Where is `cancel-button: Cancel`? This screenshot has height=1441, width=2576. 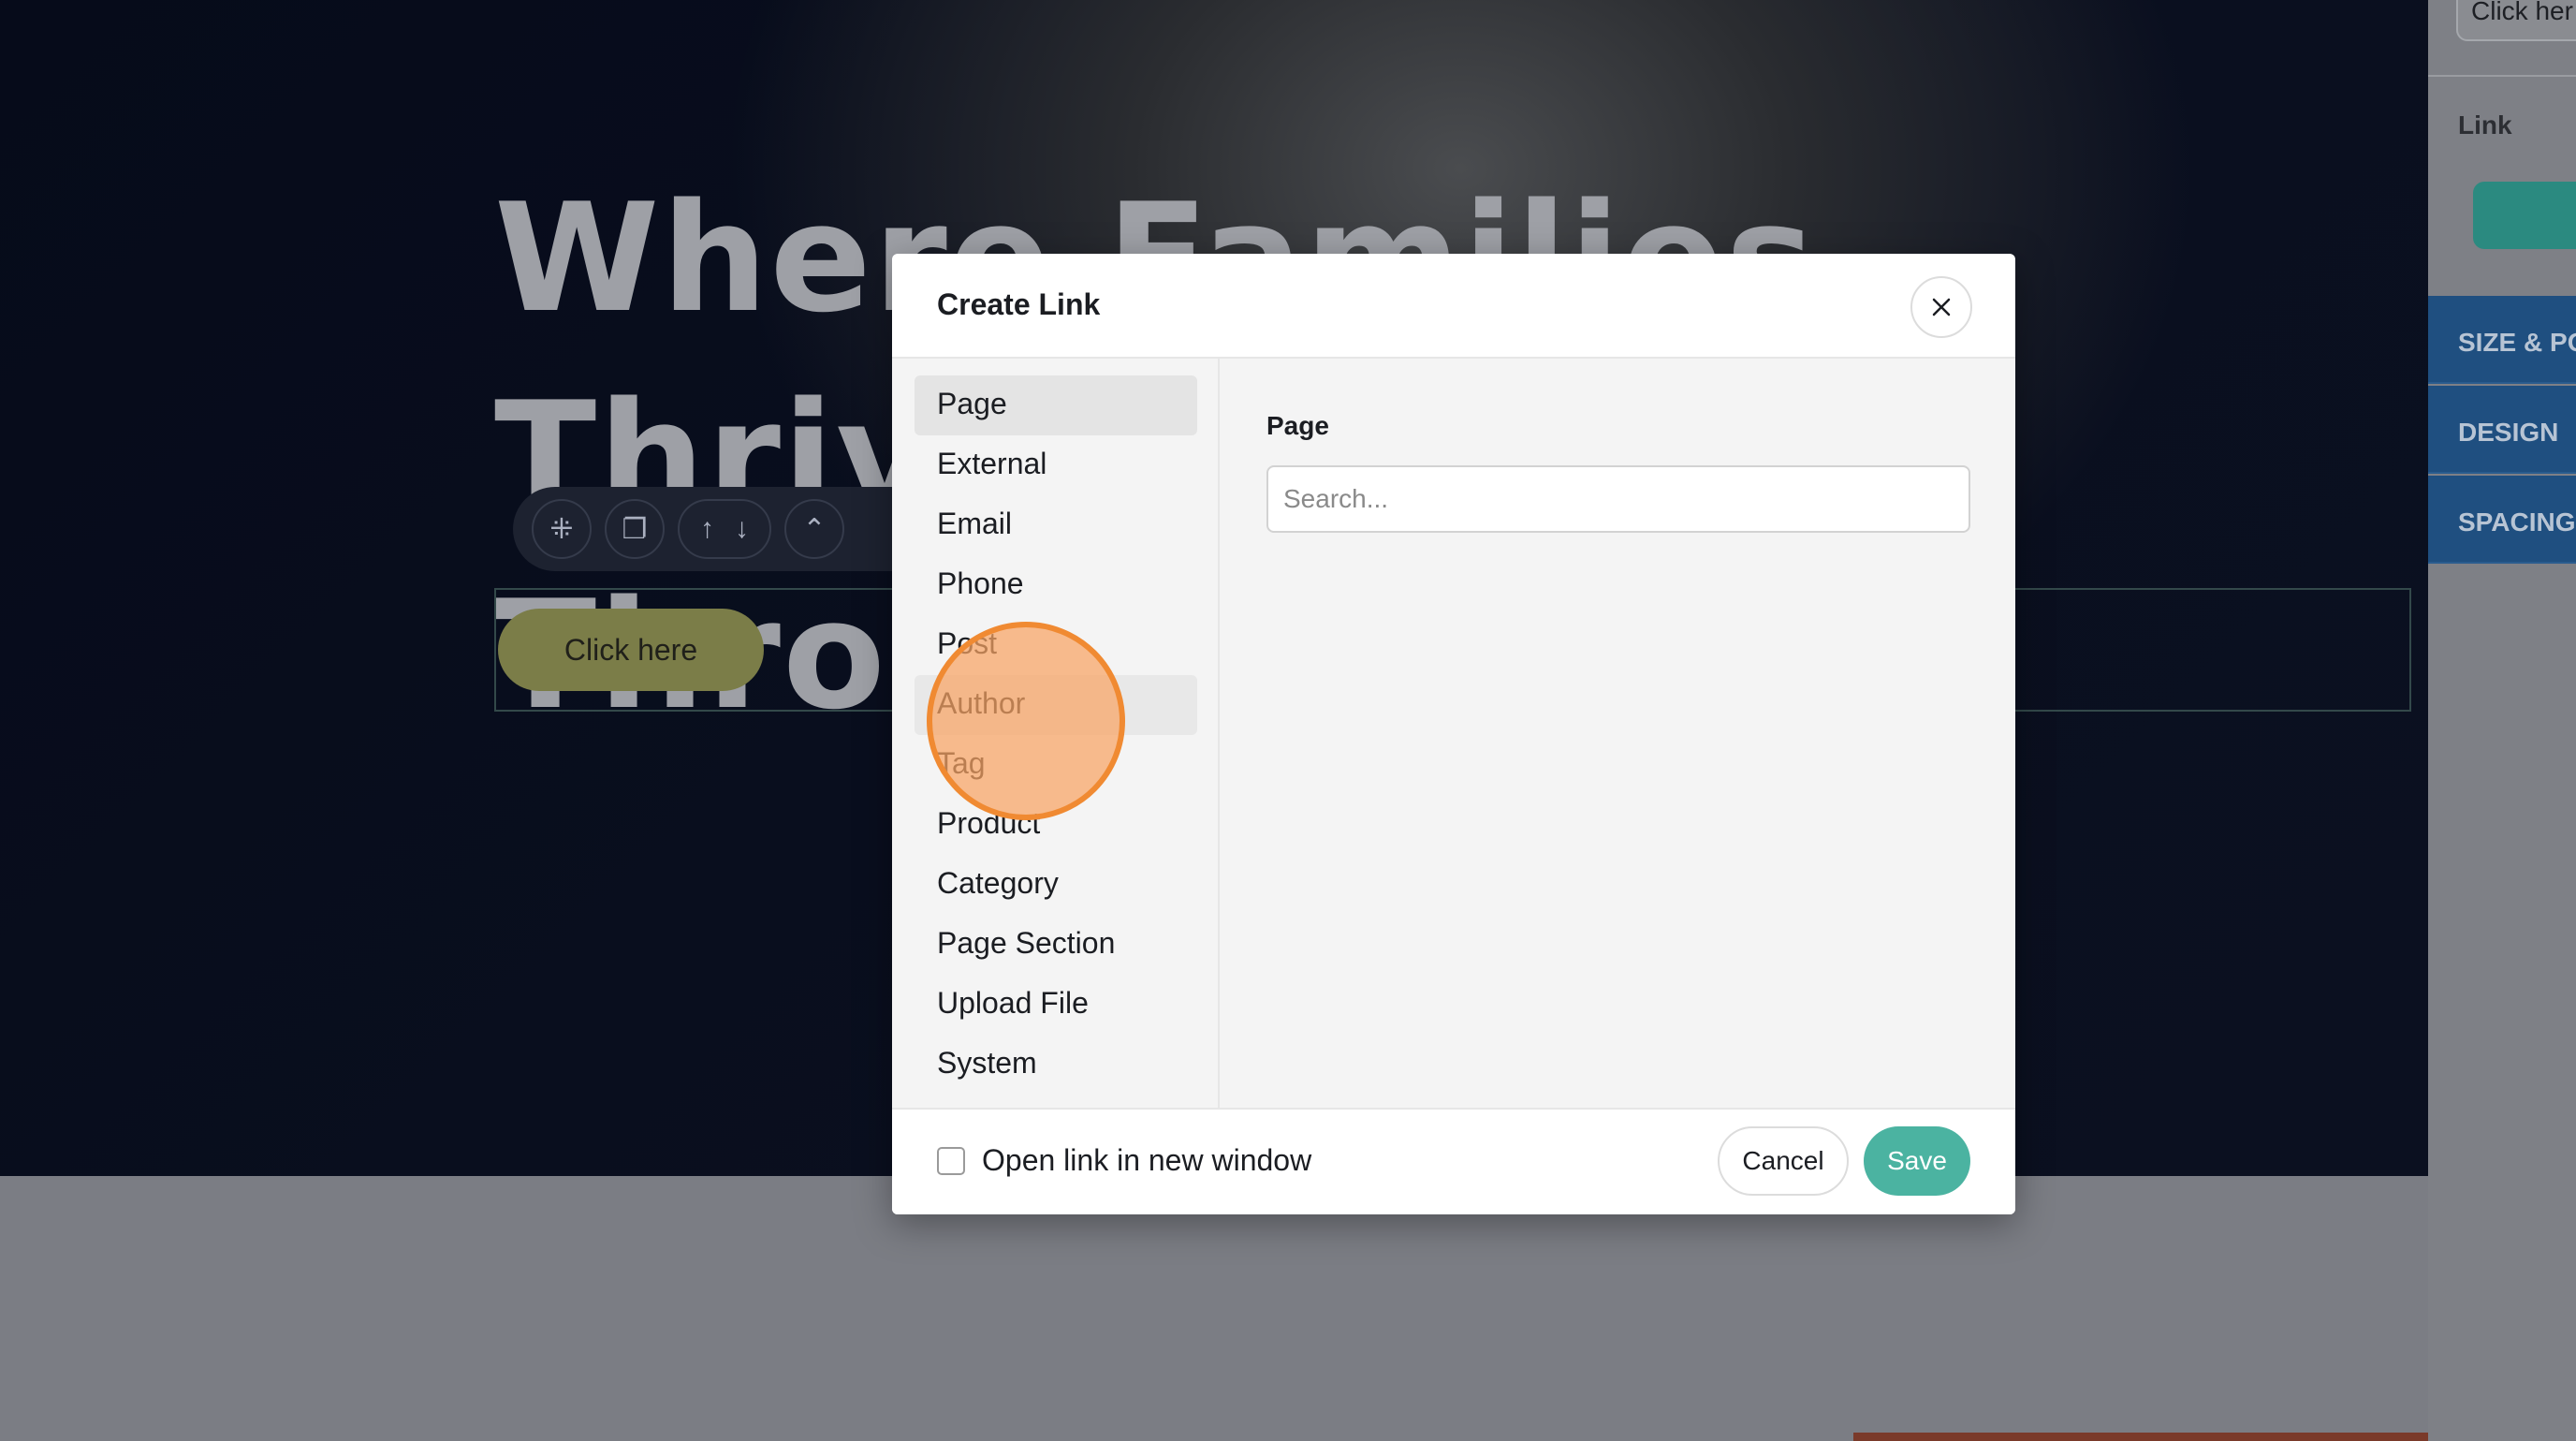
cancel-button: Cancel is located at coordinates (1783, 1161).